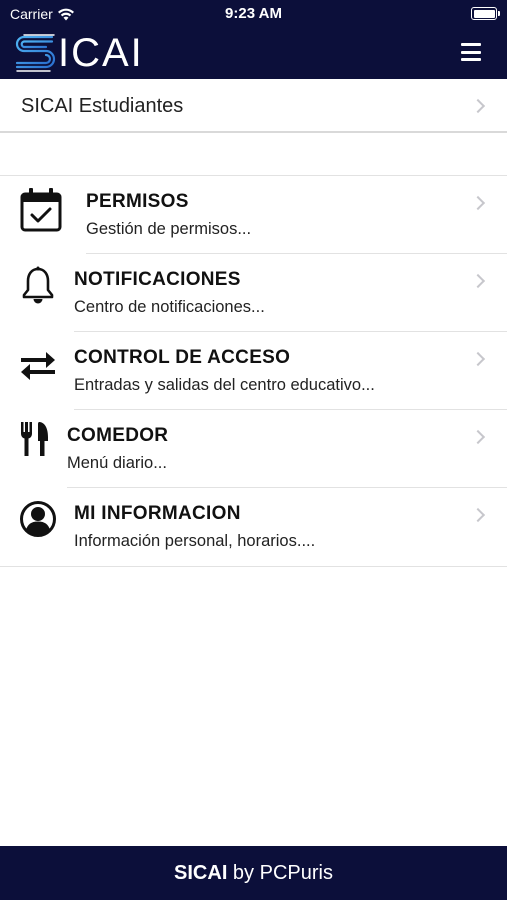 The image size is (507, 900). I want to click on sicai-logo: ICAI, so click(79, 53).